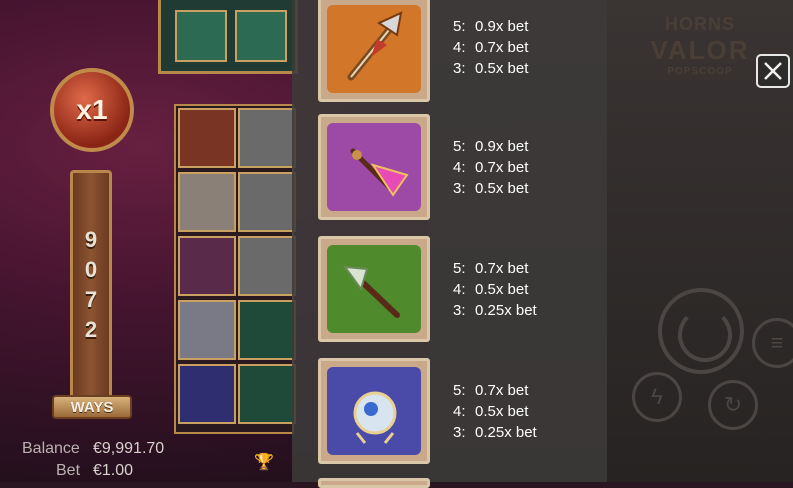 The width and height of the screenshot is (793, 488). Describe the element at coordinates (207, 266) in the screenshot. I see `potion-tile` at that location.